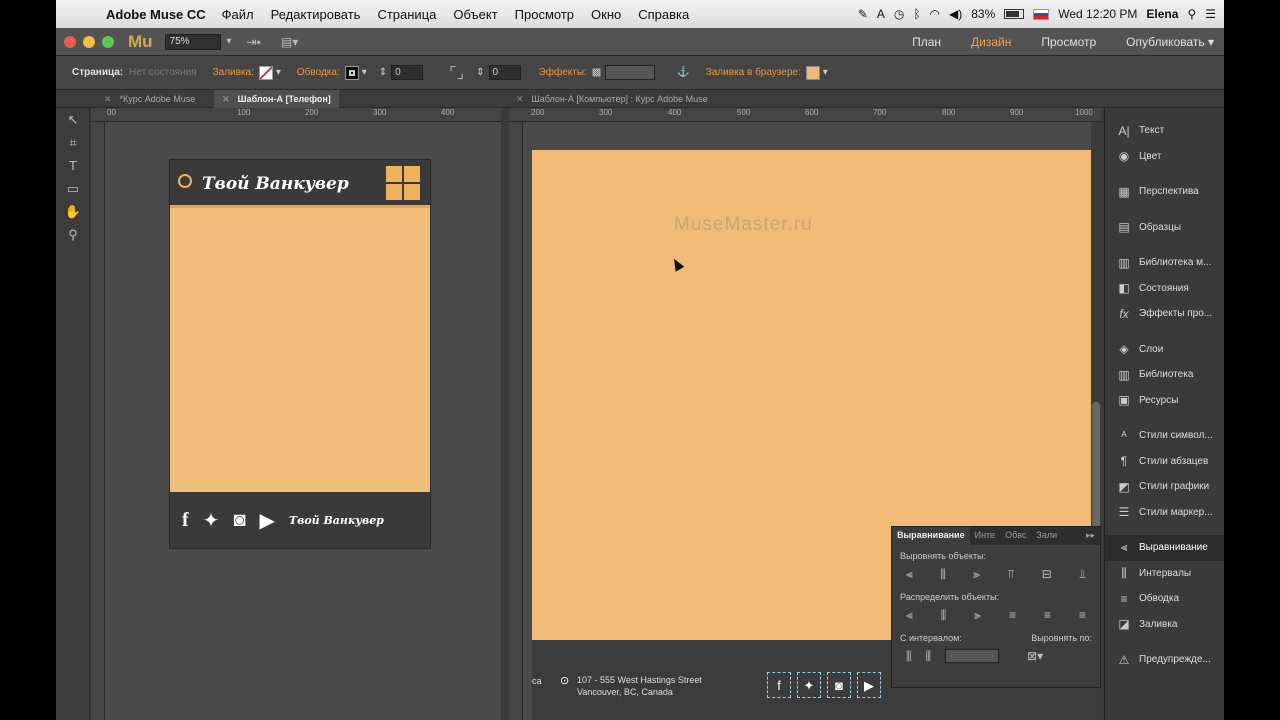 The width and height of the screenshot is (1280, 720). Describe the element at coordinates (1164, 487) in the screenshot. I see `panel-graphic-styles: ◩ Стили графики` at that location.